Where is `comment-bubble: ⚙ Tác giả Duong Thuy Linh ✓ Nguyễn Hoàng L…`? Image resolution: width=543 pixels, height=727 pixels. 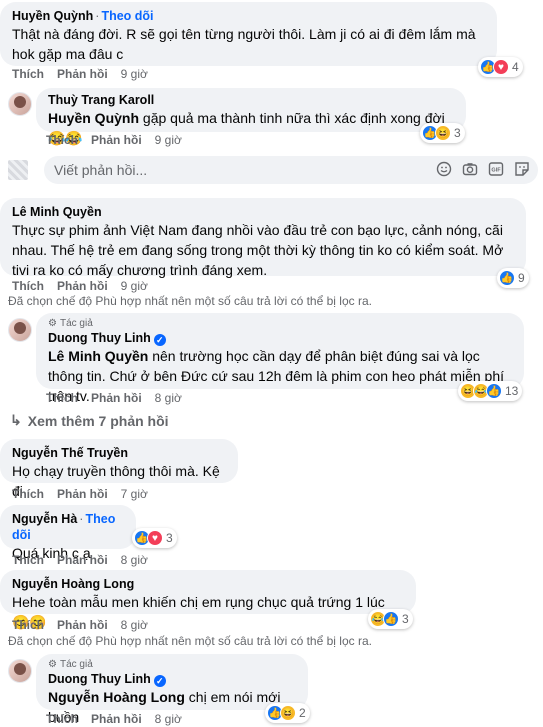
comment-bubble: ⚙ Tác giả Duong Thuy Linh ✓ Nguyễn Hoàng L… is located at coordinates (172, 689).